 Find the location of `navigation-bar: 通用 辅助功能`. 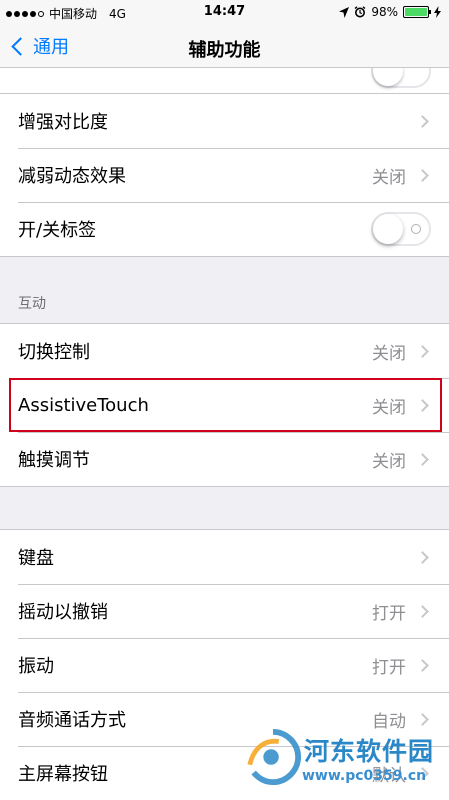

navigation-bar: 通用 辅助功能 is located at coordinates (224, 46).